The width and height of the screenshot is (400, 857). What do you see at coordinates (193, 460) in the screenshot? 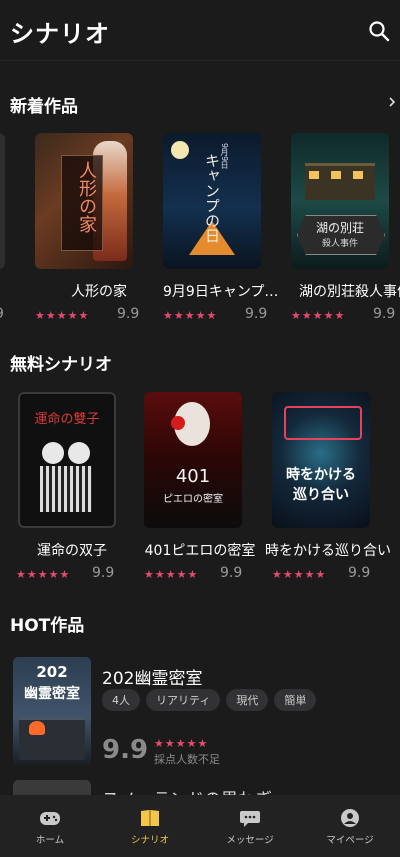
I see `cover-image: 401 ピエロの密室` at bounding box center [193, 460].